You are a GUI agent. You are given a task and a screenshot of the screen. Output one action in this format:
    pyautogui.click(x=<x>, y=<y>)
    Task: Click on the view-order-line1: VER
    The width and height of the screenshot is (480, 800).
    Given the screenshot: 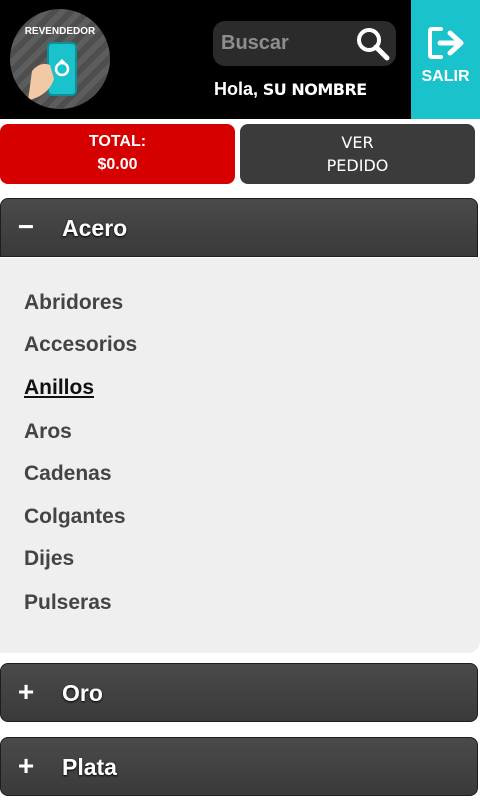 What is the action you would take?
    pyautogui.click(x=357, y=142)
    